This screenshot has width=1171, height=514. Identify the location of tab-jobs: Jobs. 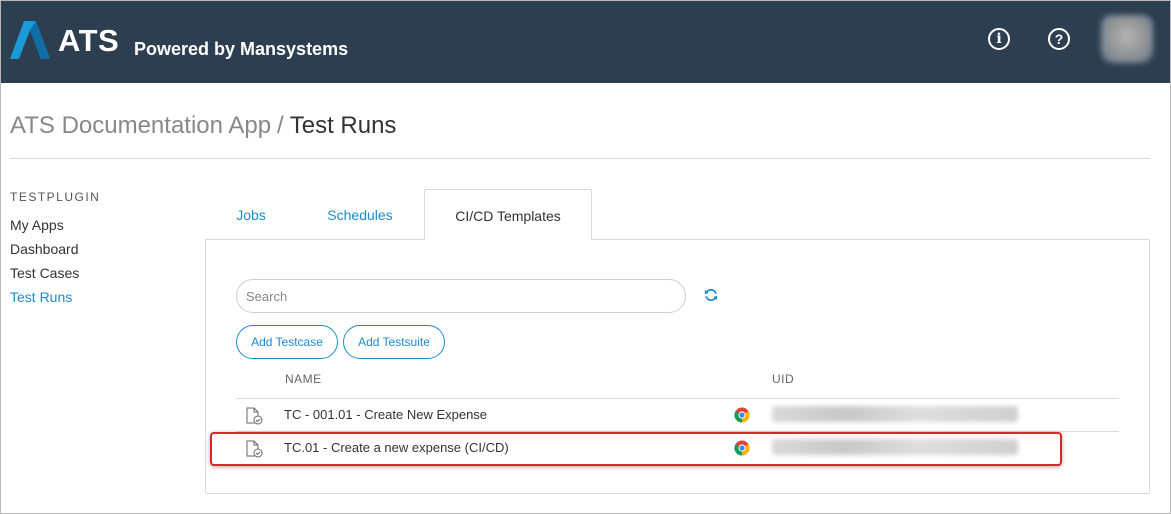
(251, 214).